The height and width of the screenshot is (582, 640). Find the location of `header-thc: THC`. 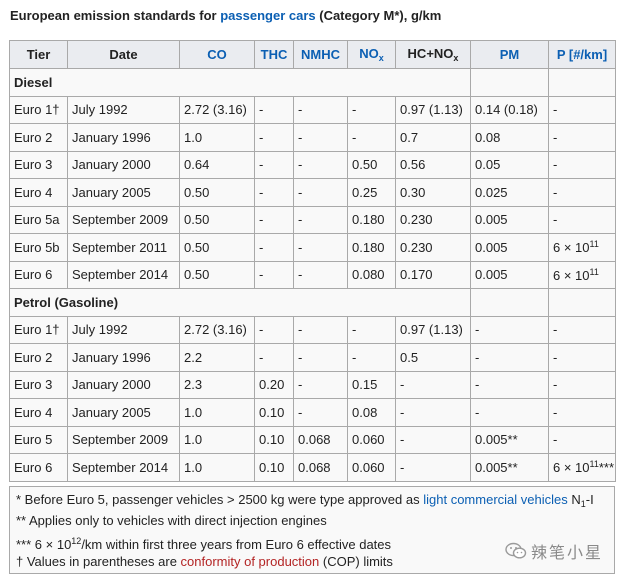

header-thc: THC is located at coordinates (274, 54).